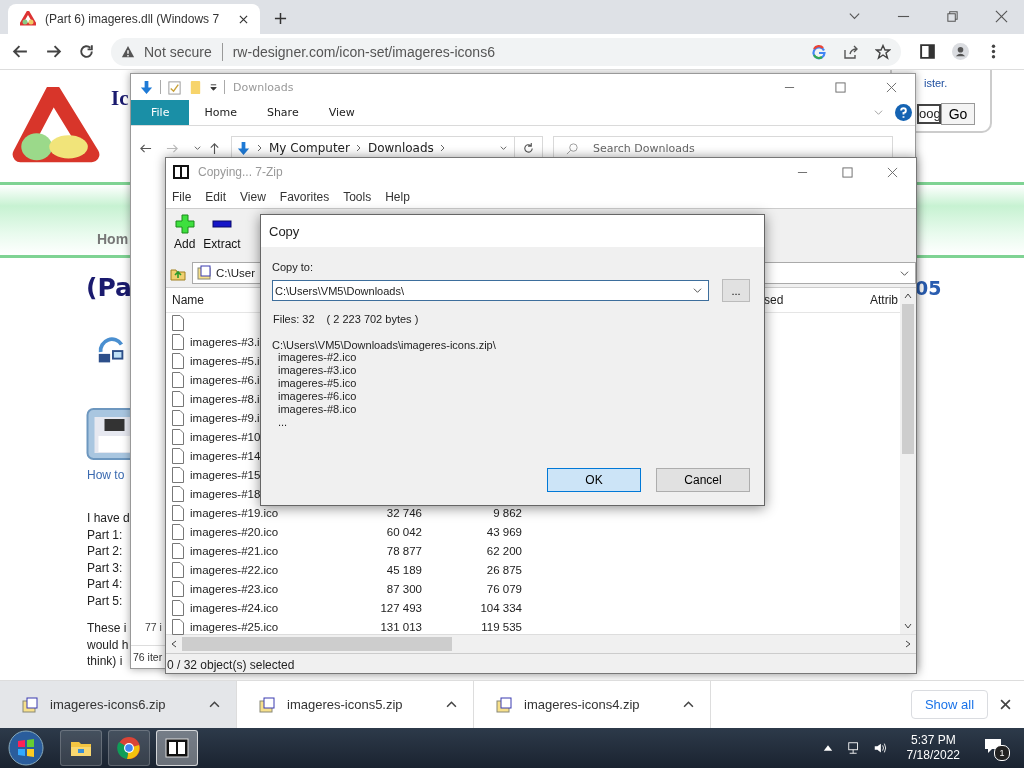 The height and width of the screenshot is (768, 1024). Describe the element at coordinates (318, 396) in the screenshot. I see `file-name: imageres-#6.ico` at that location.